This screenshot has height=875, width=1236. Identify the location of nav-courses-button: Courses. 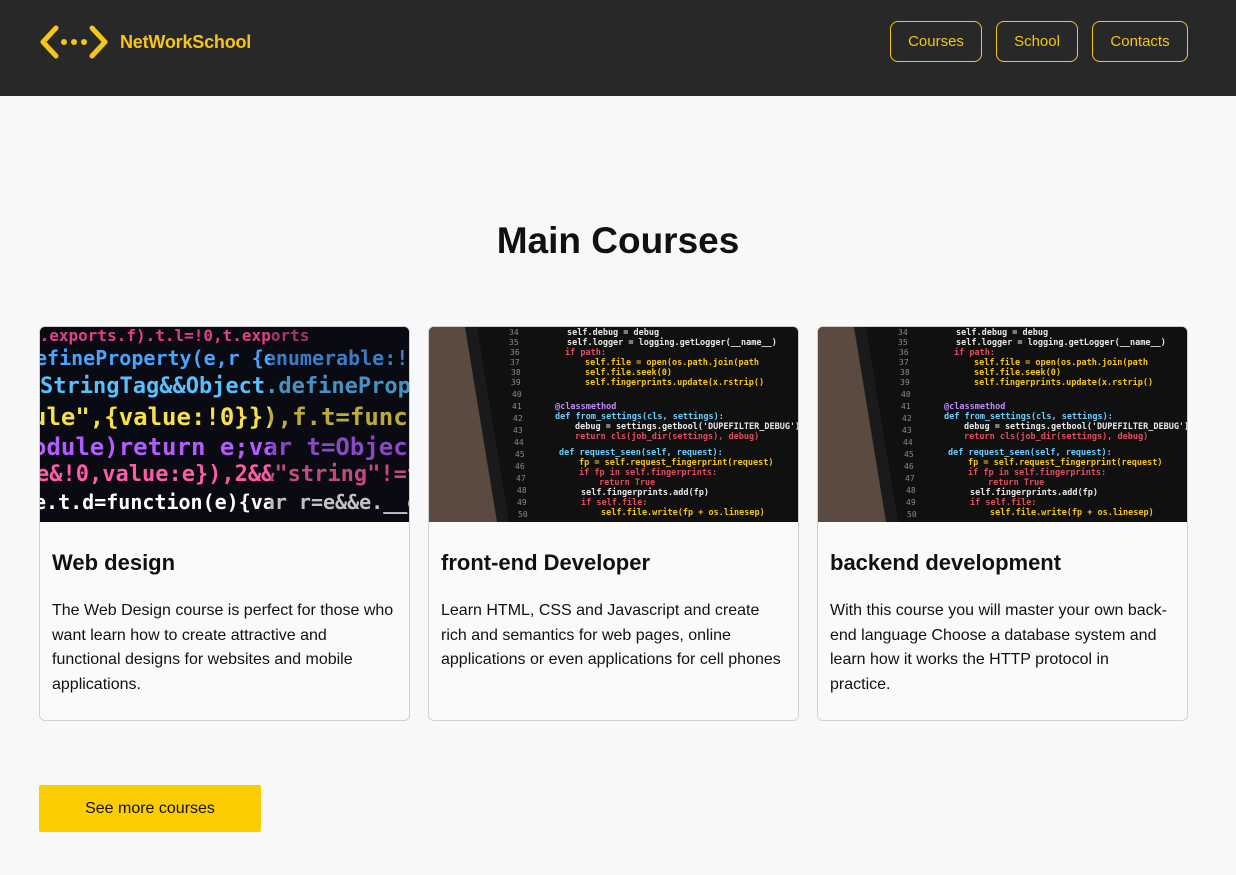
(936, 41).